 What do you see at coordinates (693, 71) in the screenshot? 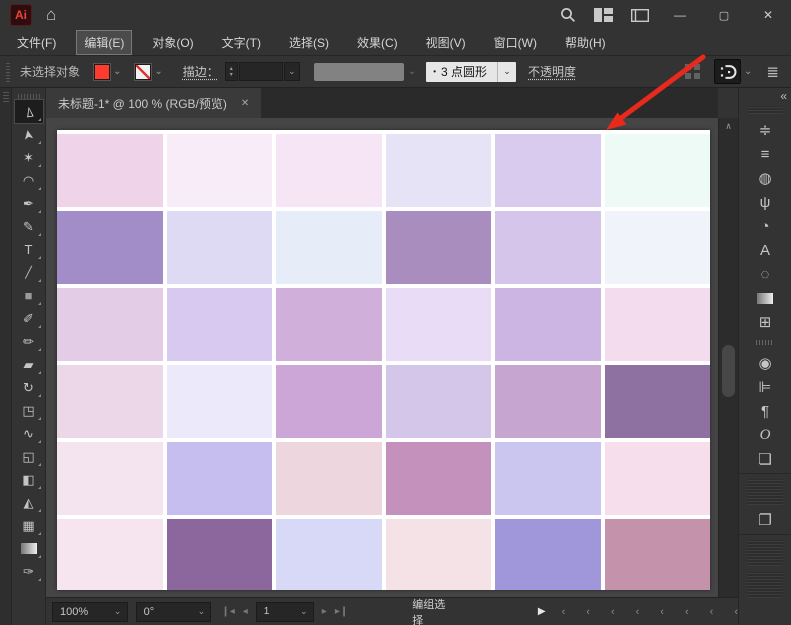
I see `document-grid-icon` at bounding box center [693, 71].